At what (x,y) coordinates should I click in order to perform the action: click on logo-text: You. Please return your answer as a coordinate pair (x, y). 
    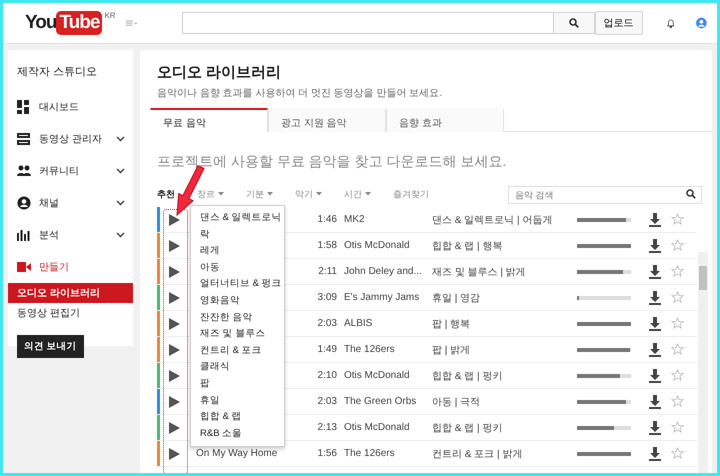
    Looking at the image, I should click on (40, 23).